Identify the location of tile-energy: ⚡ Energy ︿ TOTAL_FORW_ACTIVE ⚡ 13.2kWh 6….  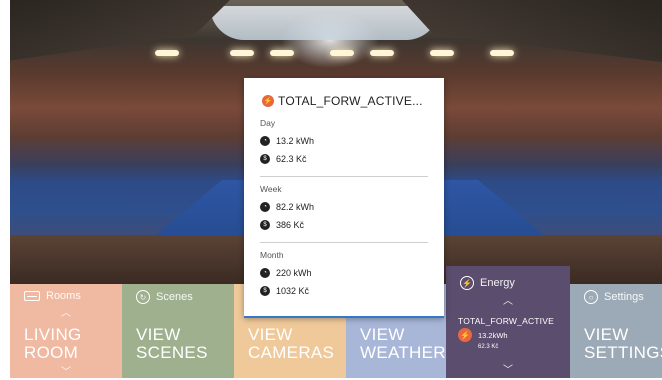
(508, 322).